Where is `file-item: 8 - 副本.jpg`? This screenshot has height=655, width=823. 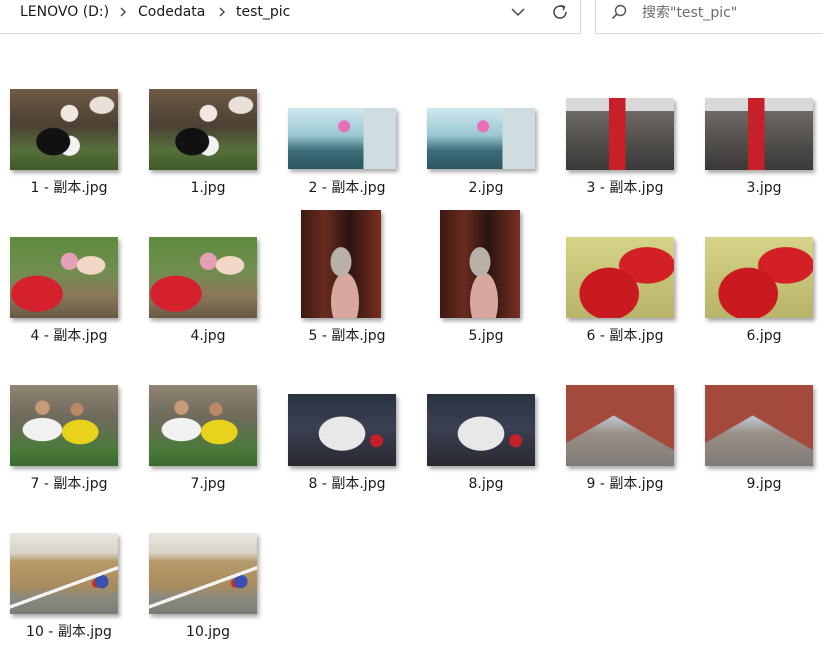 file-item: 8 - 副本.jpg is located at coordinates (347, 412).